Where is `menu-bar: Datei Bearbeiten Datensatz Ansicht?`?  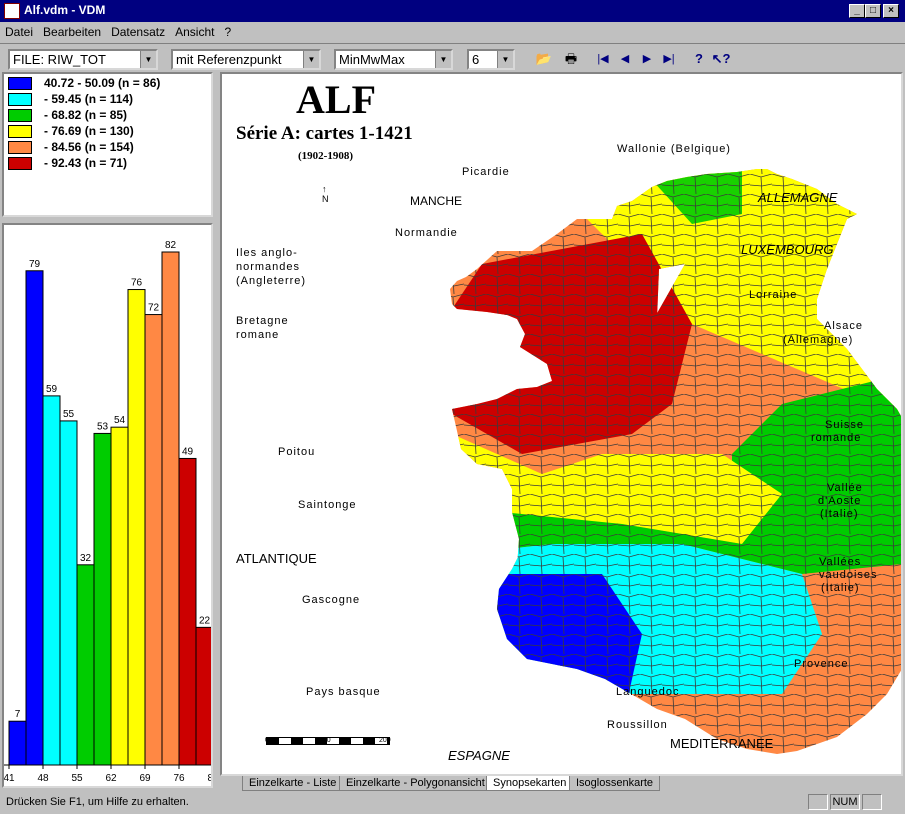
menu-bar: Datei Bearbeiten Datensatz Ansicht? is located at coordinates (452, 32).